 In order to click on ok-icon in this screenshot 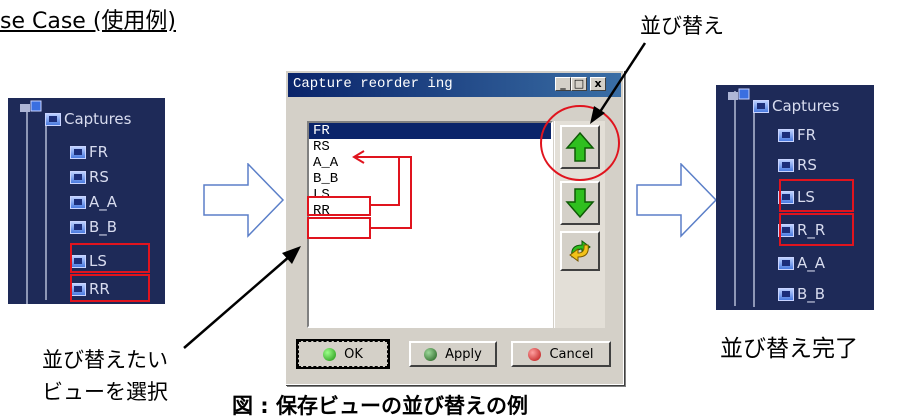, I will do `click(330, 354)`.